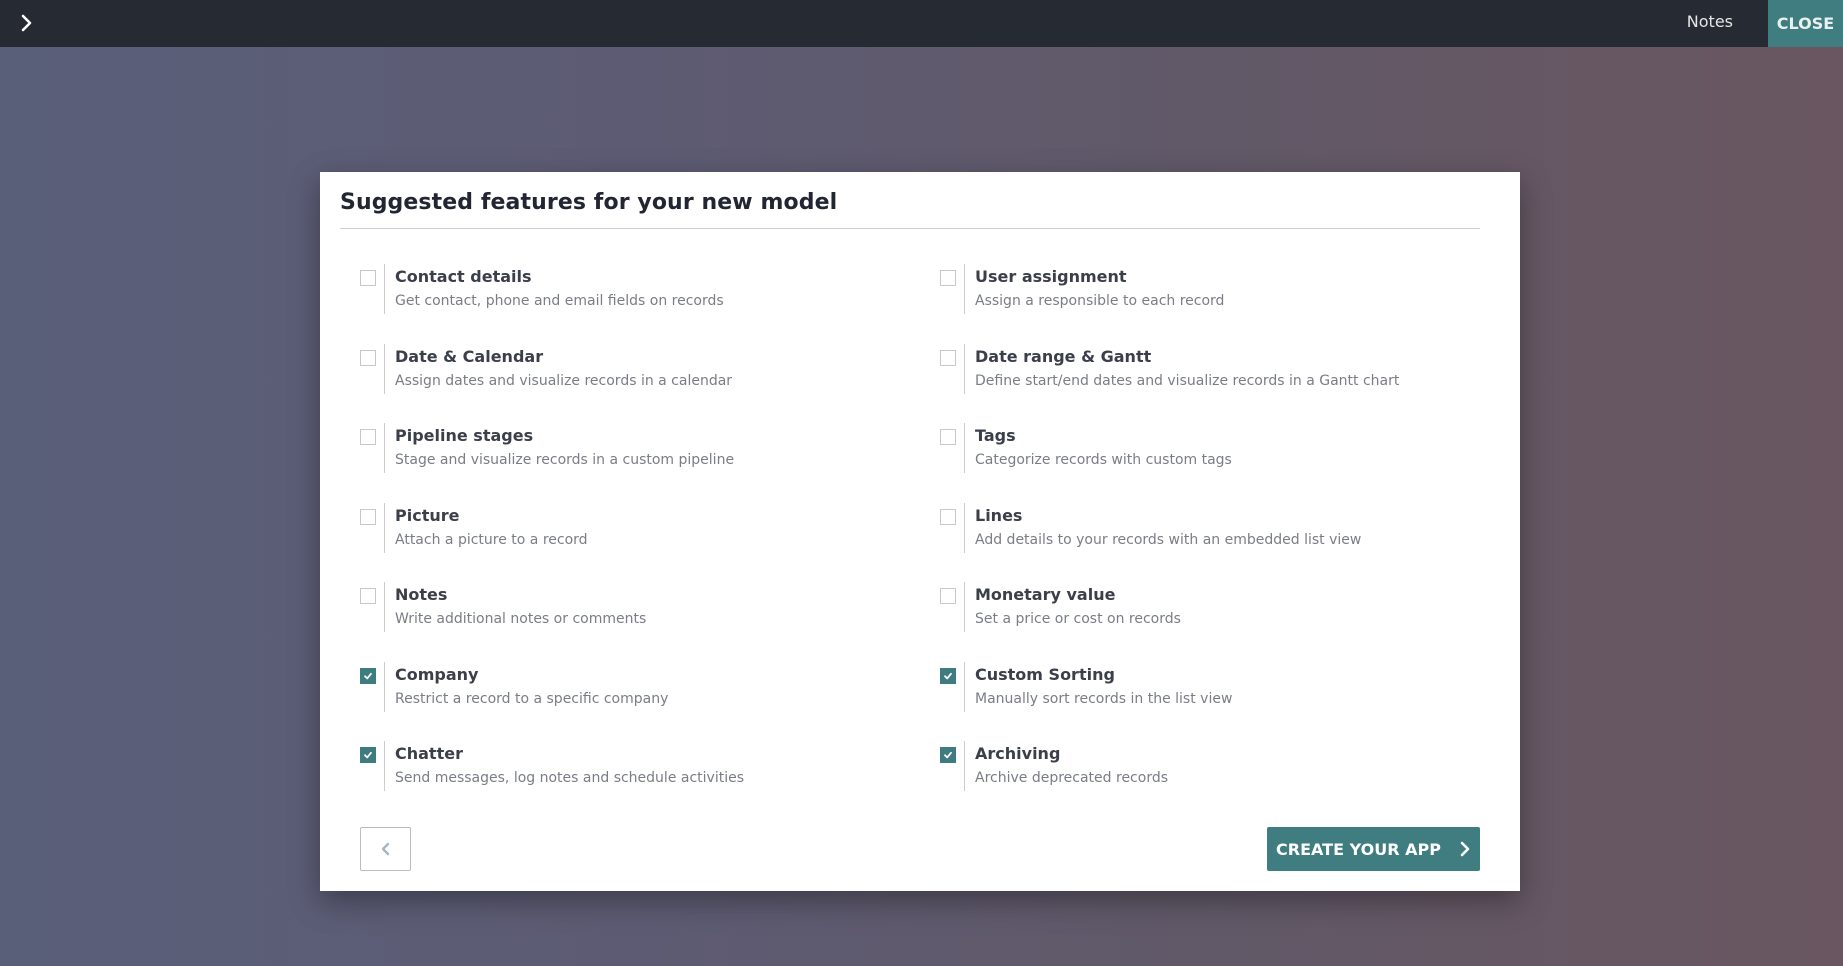  I want to click on feature-title: Picture, so click(427, 515).